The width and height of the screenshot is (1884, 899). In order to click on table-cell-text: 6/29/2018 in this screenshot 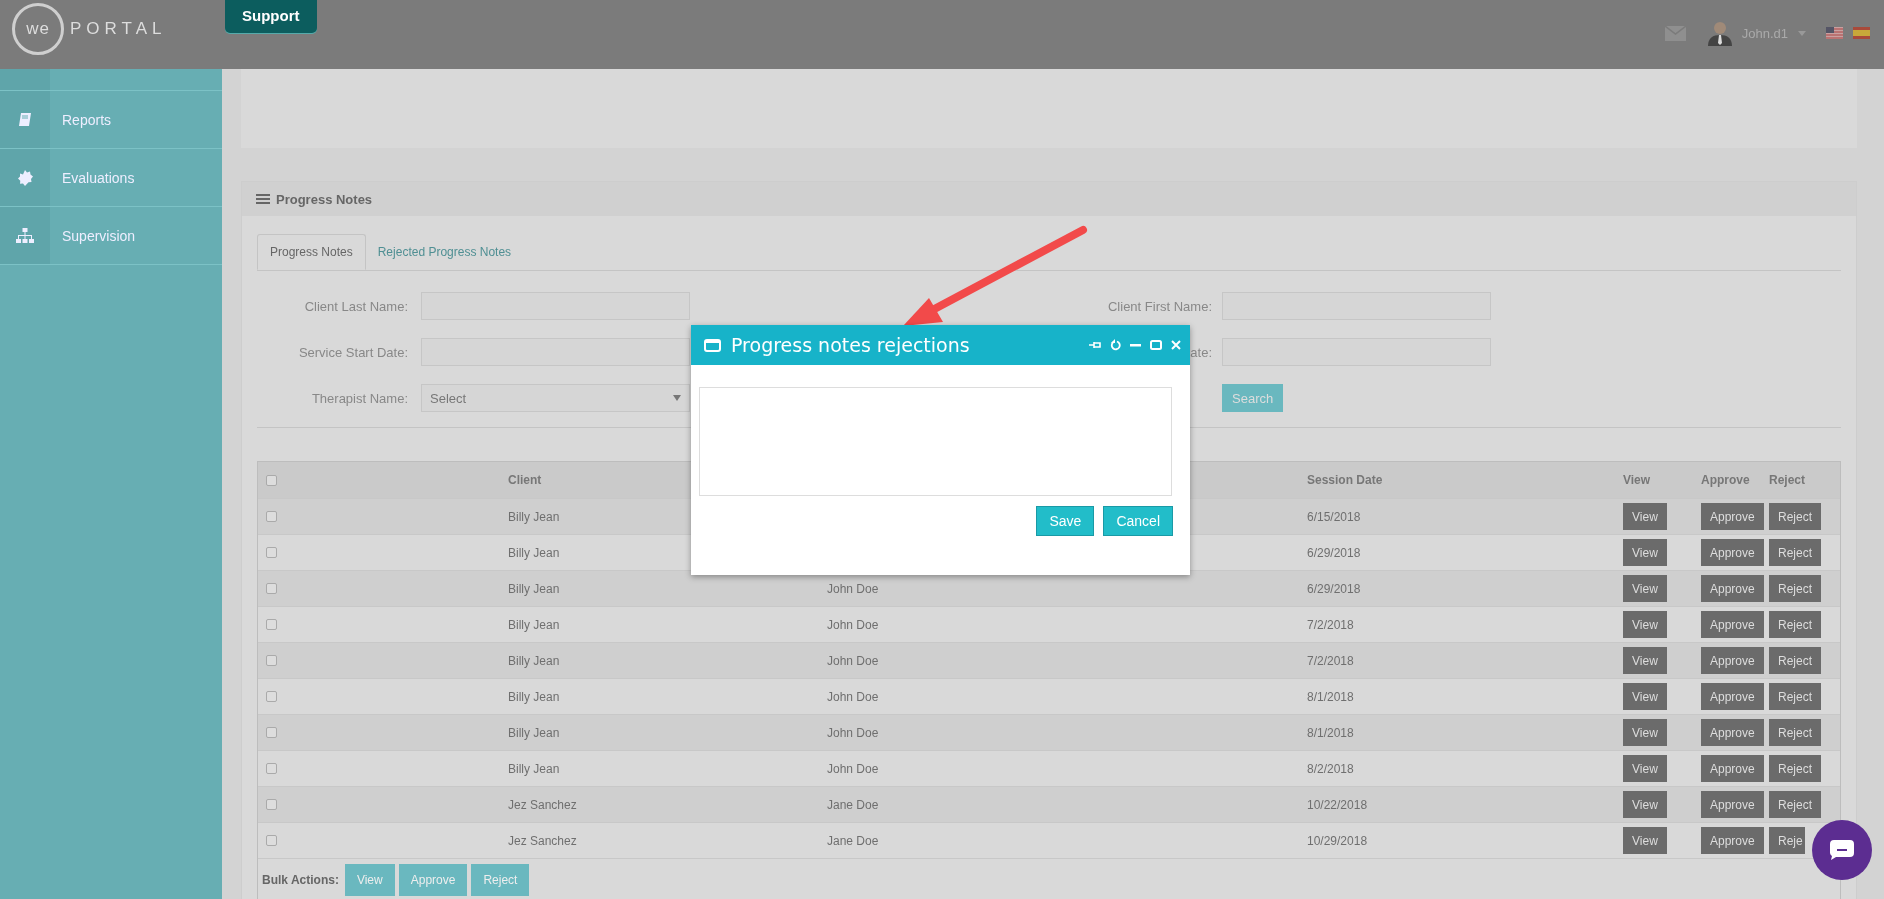, I will do `click(1334, 552)`.